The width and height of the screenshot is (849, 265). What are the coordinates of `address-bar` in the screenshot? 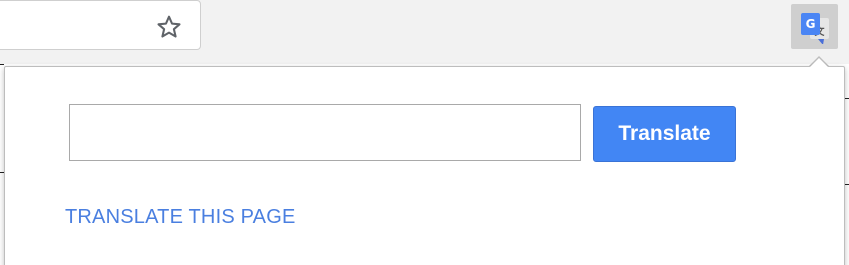 It's located at (100, 25).